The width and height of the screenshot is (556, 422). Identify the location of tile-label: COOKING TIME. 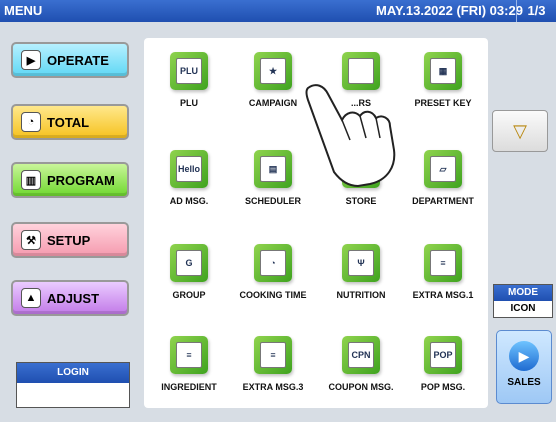
(273, 295).